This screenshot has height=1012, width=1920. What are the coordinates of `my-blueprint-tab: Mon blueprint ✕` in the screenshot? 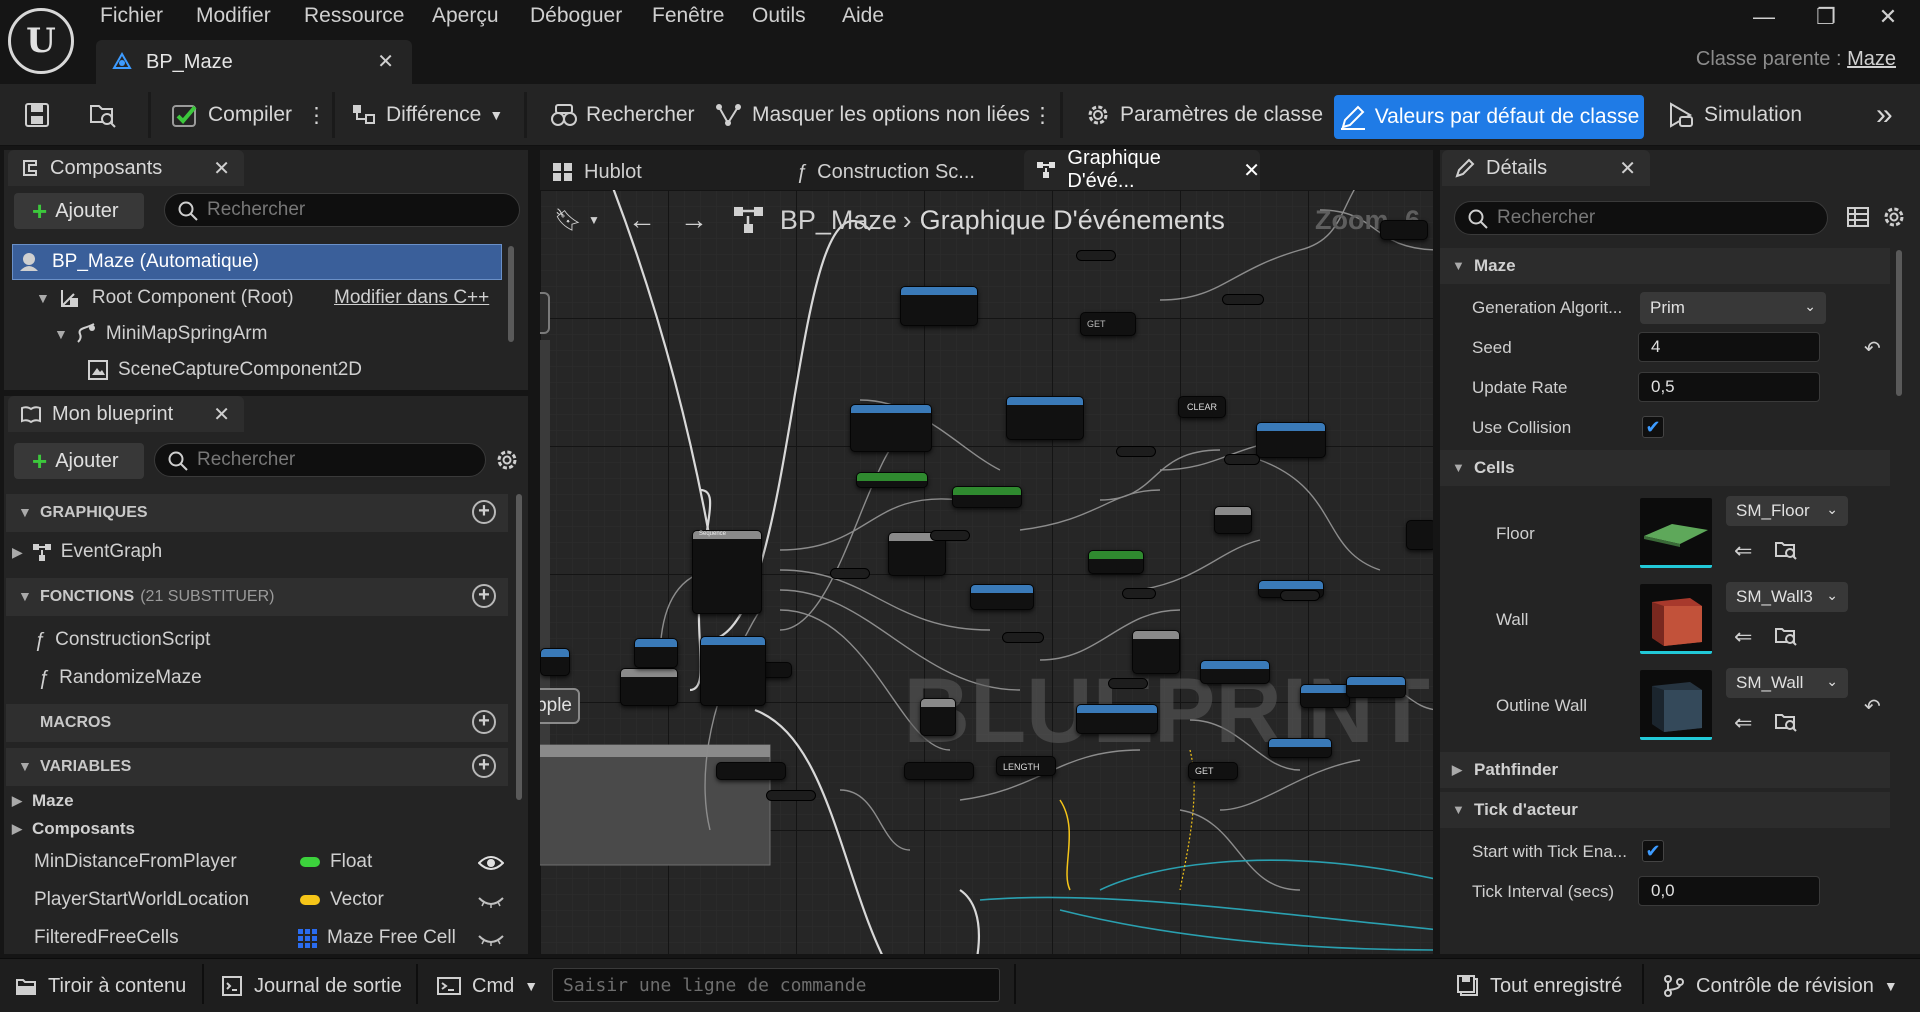 It's located at (126, 414).